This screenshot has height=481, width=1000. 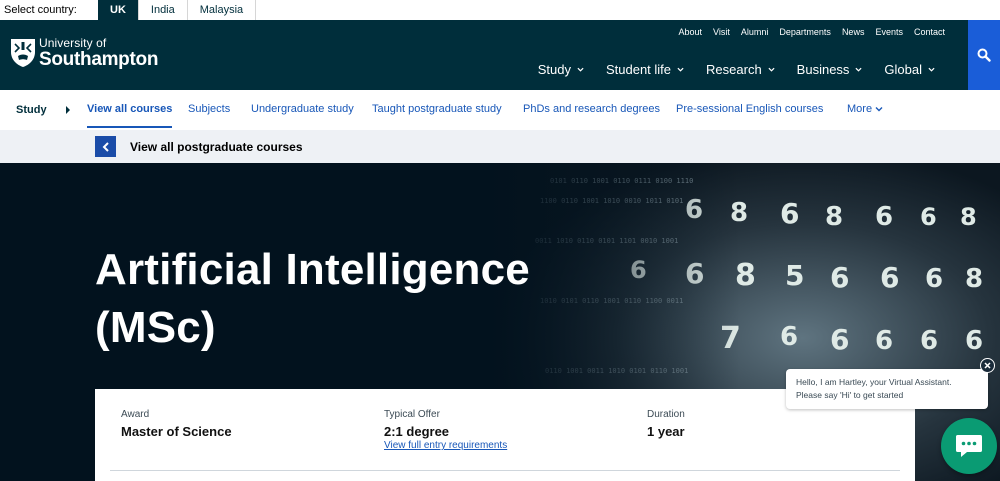 I want to click on utility-link-about: About, so click(x=691, y=32).